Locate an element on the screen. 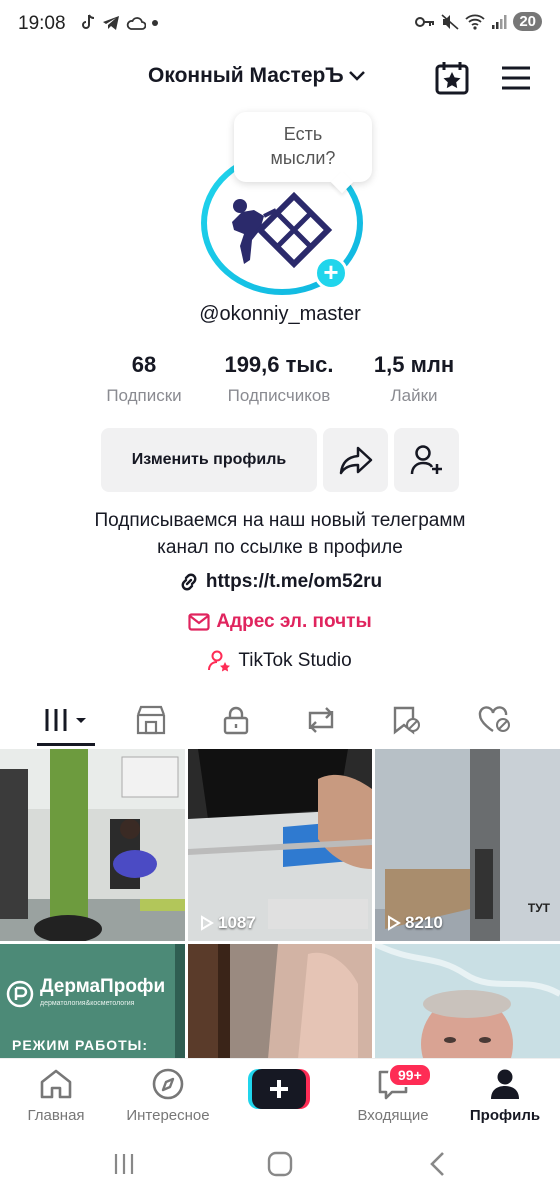 The width and height of the screenshot is (560, 1200). thoughts-prompt-text: Есть мысли? is located at coordinates (303, 146).